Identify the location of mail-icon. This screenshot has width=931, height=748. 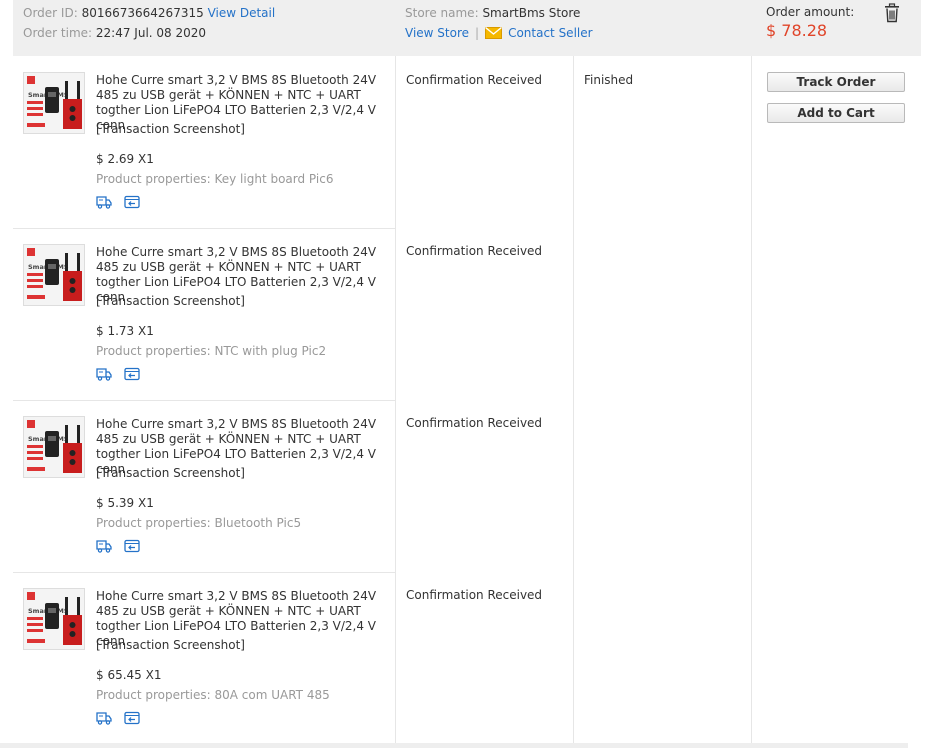
(494, 33).